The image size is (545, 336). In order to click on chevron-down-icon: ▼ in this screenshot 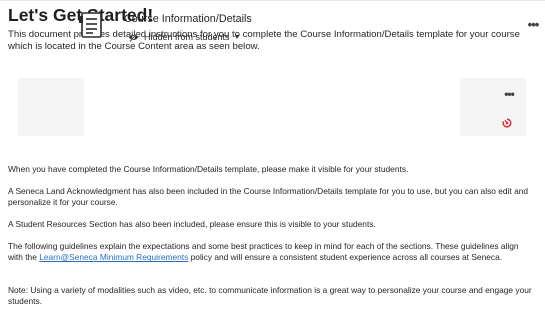, I will do `click(237, 37)`.